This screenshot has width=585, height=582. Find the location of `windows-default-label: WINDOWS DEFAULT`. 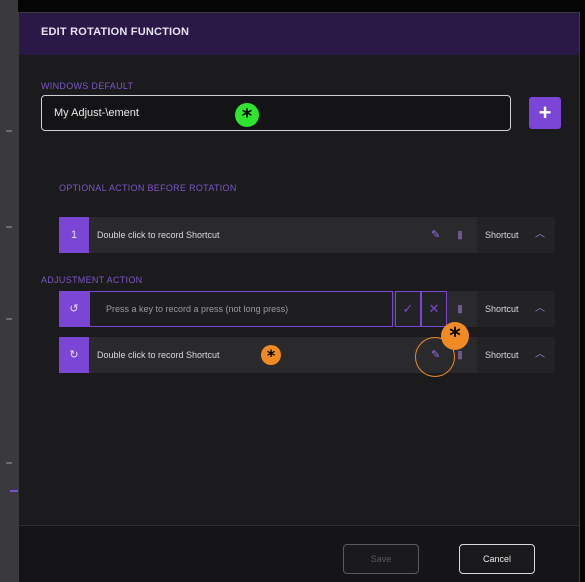

windows-default-label: WINDOWS DEFAULT is located at coordinates (87, 86).